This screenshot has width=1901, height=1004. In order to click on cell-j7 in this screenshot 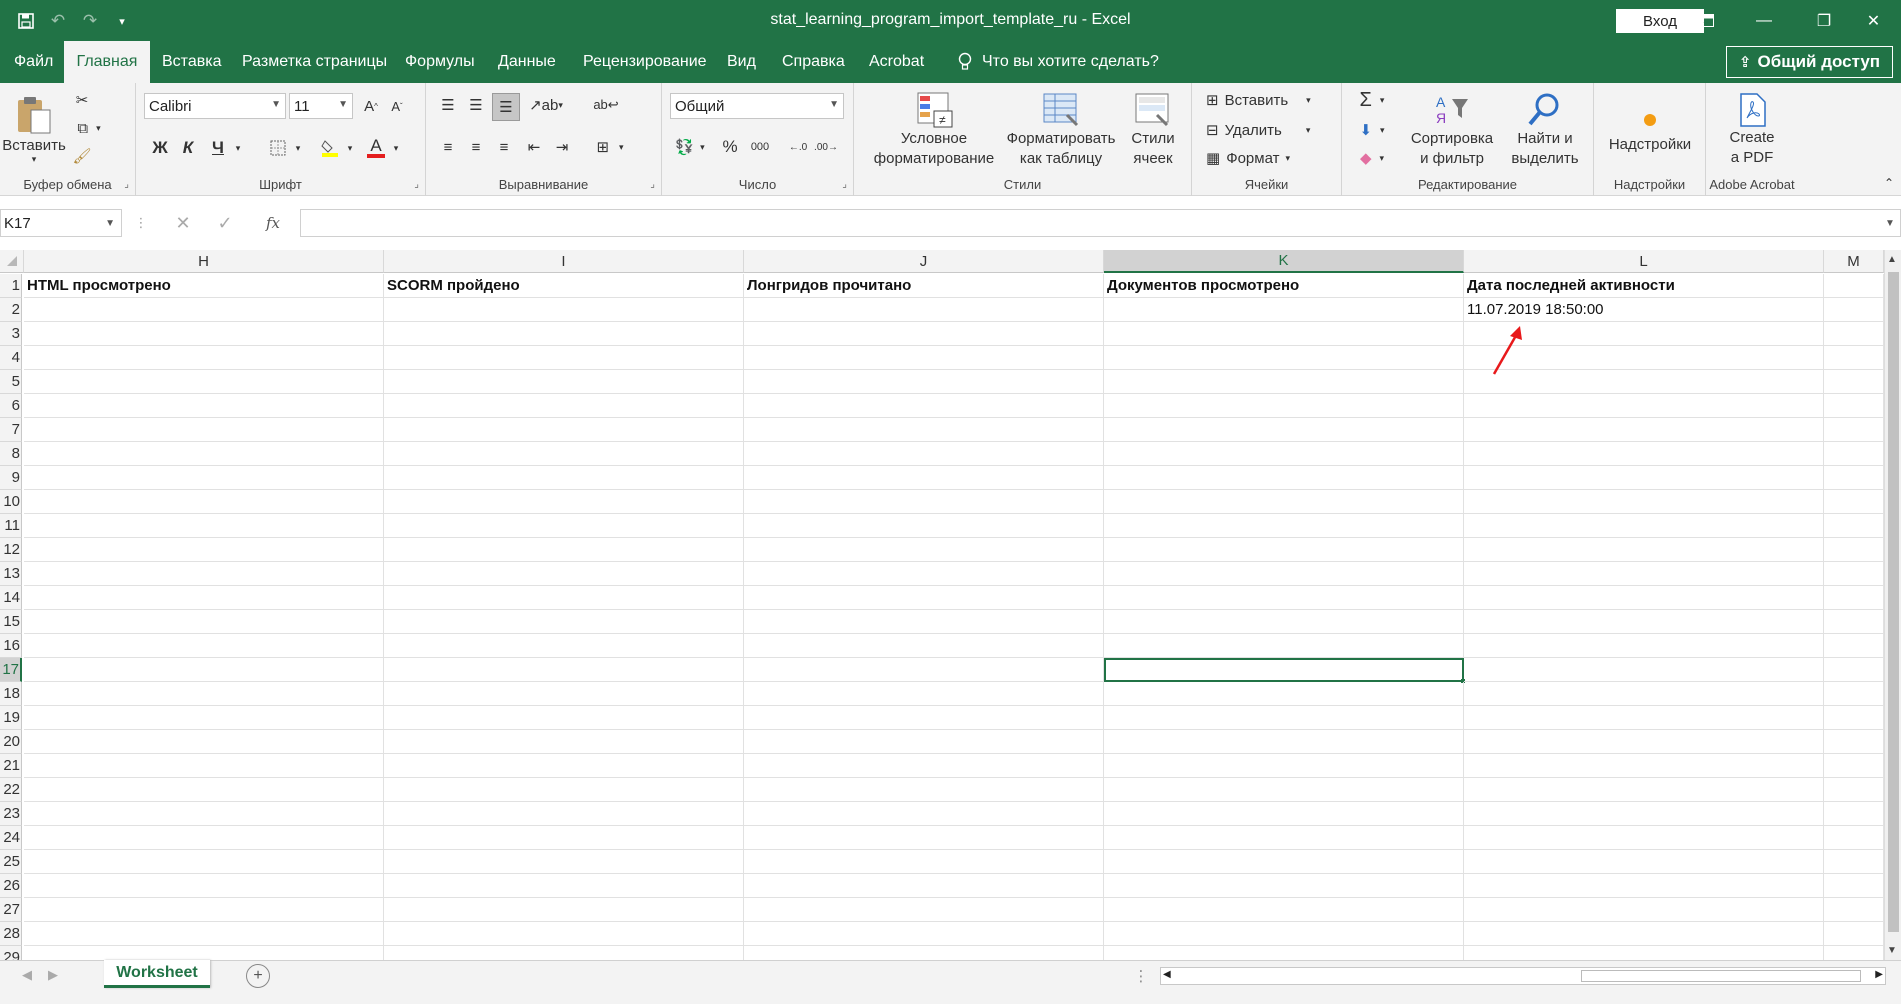, I will do `click(924, 430)`.